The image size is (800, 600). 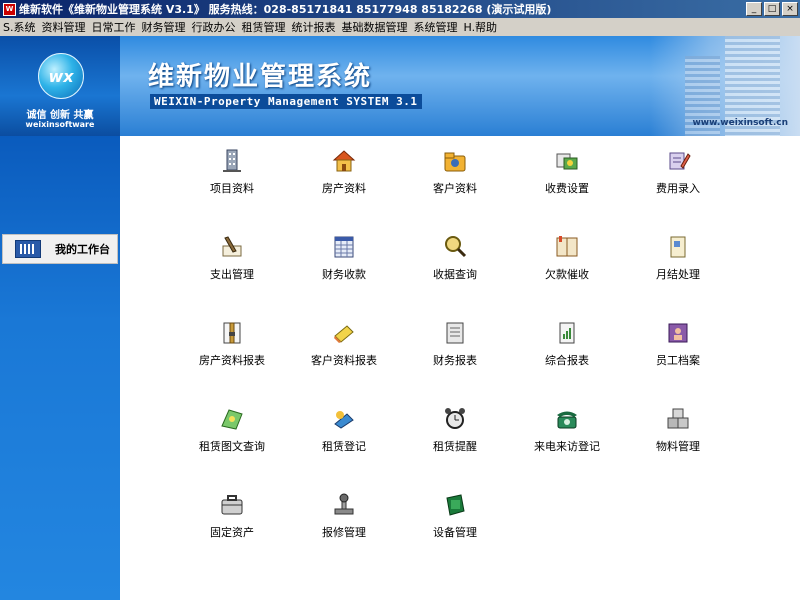 What do you see at coordinates (678, 247) in the screenshot?
I see `monthly-doc-icon` at bounding box center [678, 247].